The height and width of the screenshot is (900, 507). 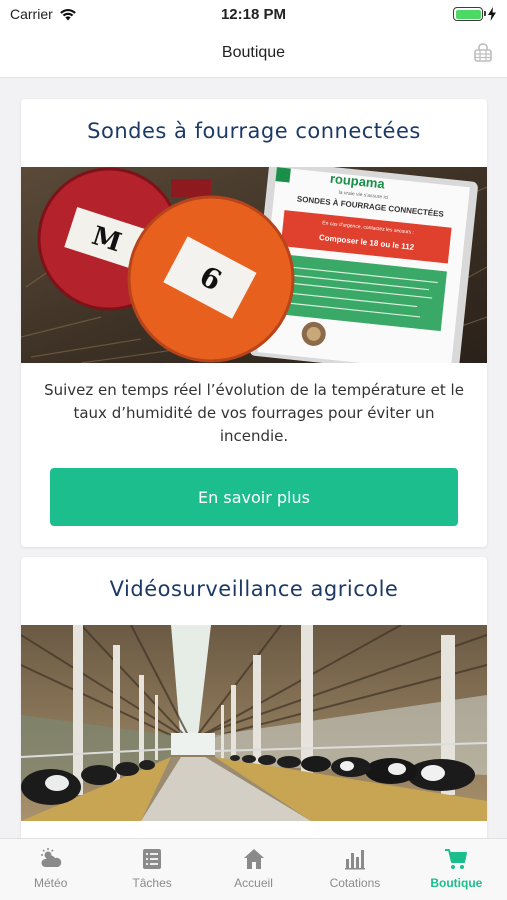 I want to click on weather-icon, so click(x=50, y=857).